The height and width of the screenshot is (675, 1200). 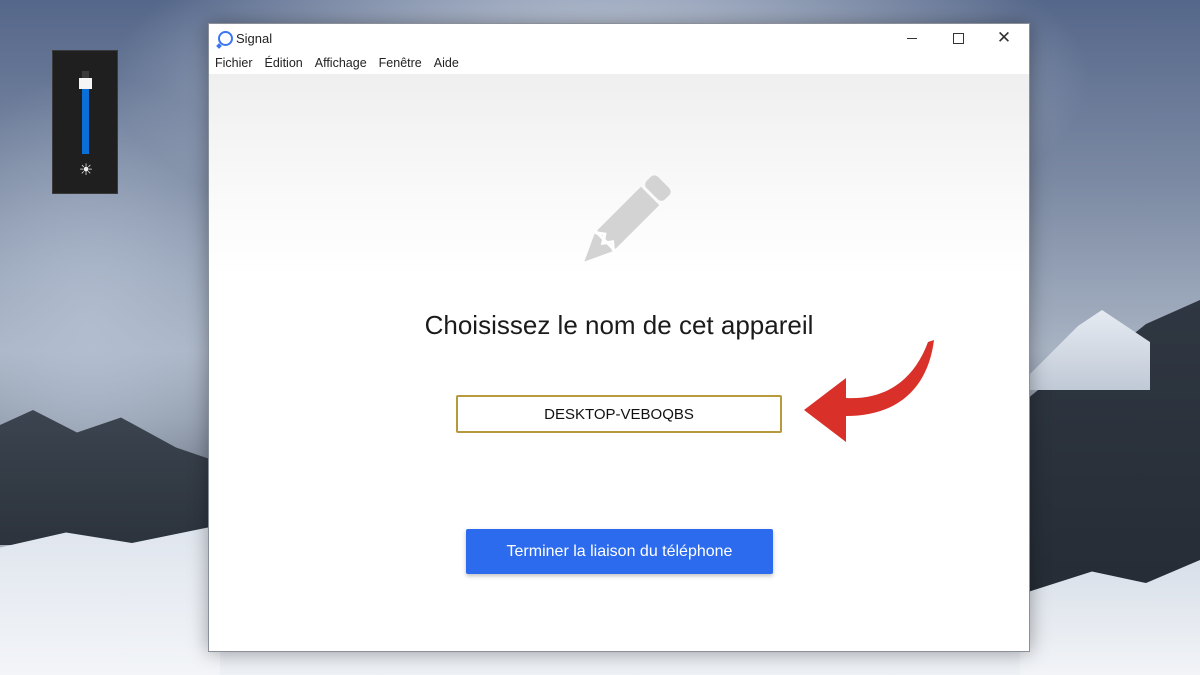 What do you see at coordinates (446, 63) in the screenshot?
I see `menu-item-aide: Aide` at bounding box center [446, 63].